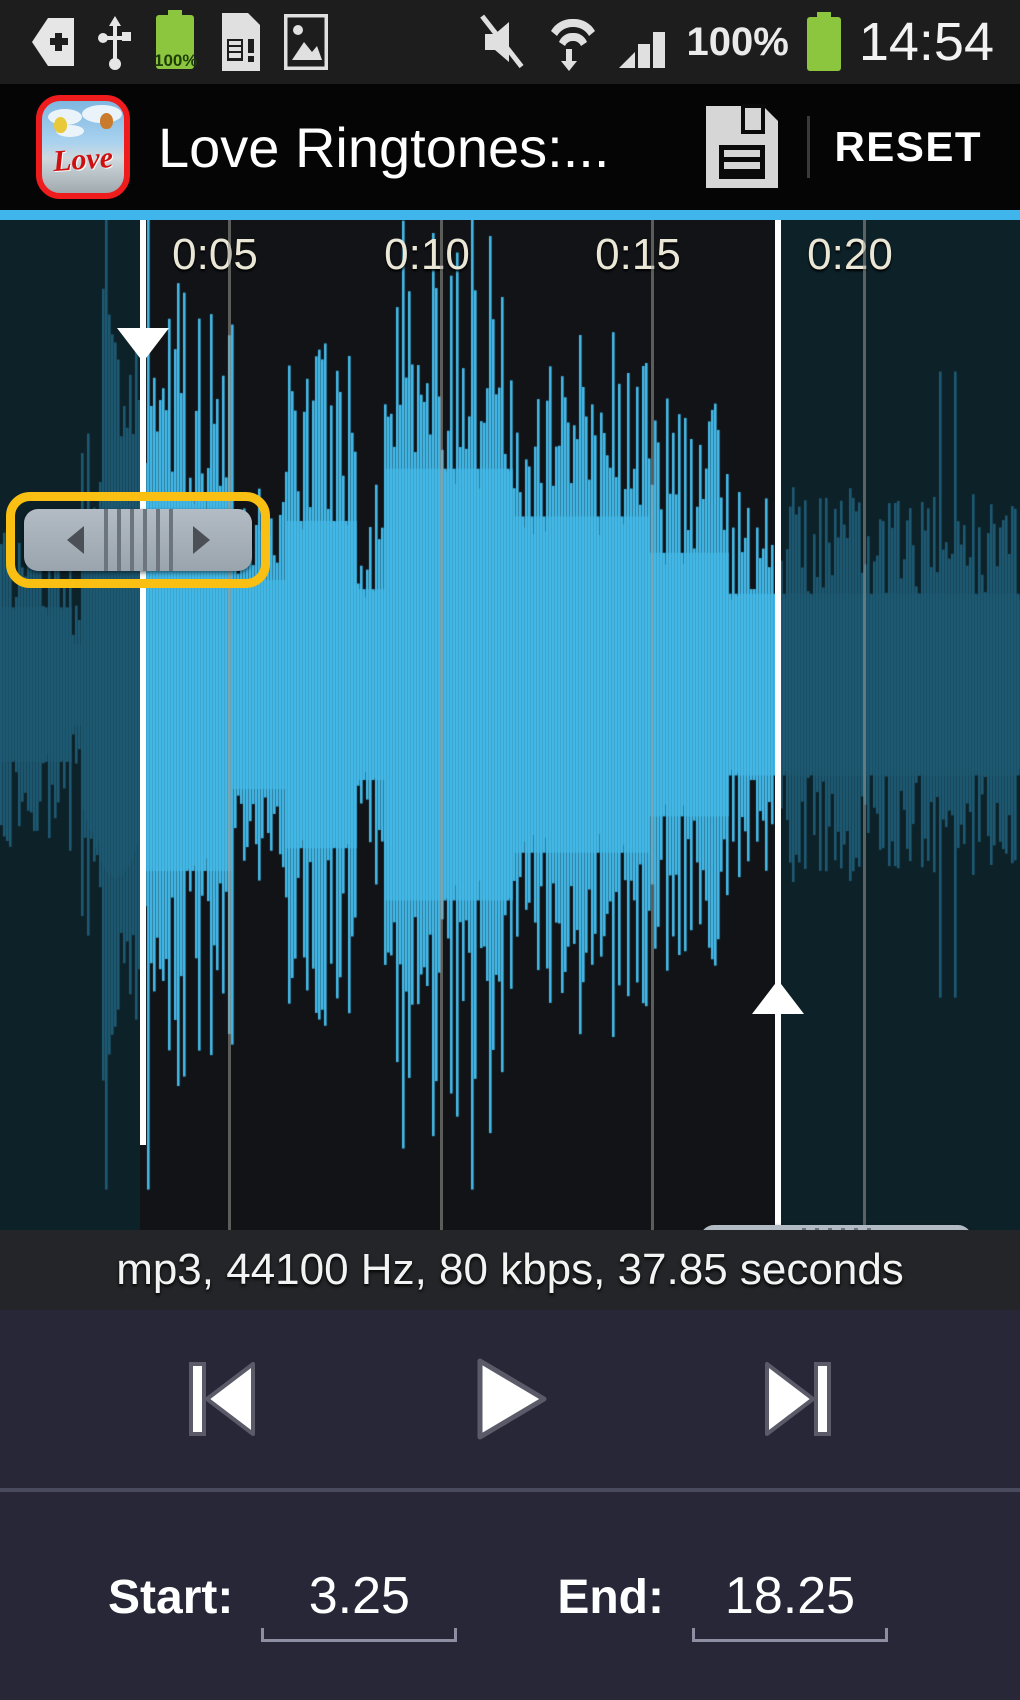 The height and width of the screenshot is (1700, 1020). Describe the element at coordinates (201, 540) in the screenshot. I see `start-handle-right-arrow` at that location.